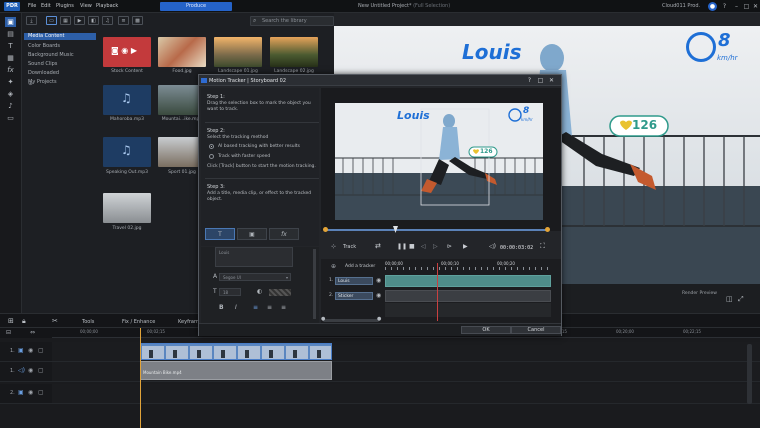  What do you see at coordinates (30, 83) in the screenshot?
I see `add-category-icon: ⊕` at bounding box center [30, 83].